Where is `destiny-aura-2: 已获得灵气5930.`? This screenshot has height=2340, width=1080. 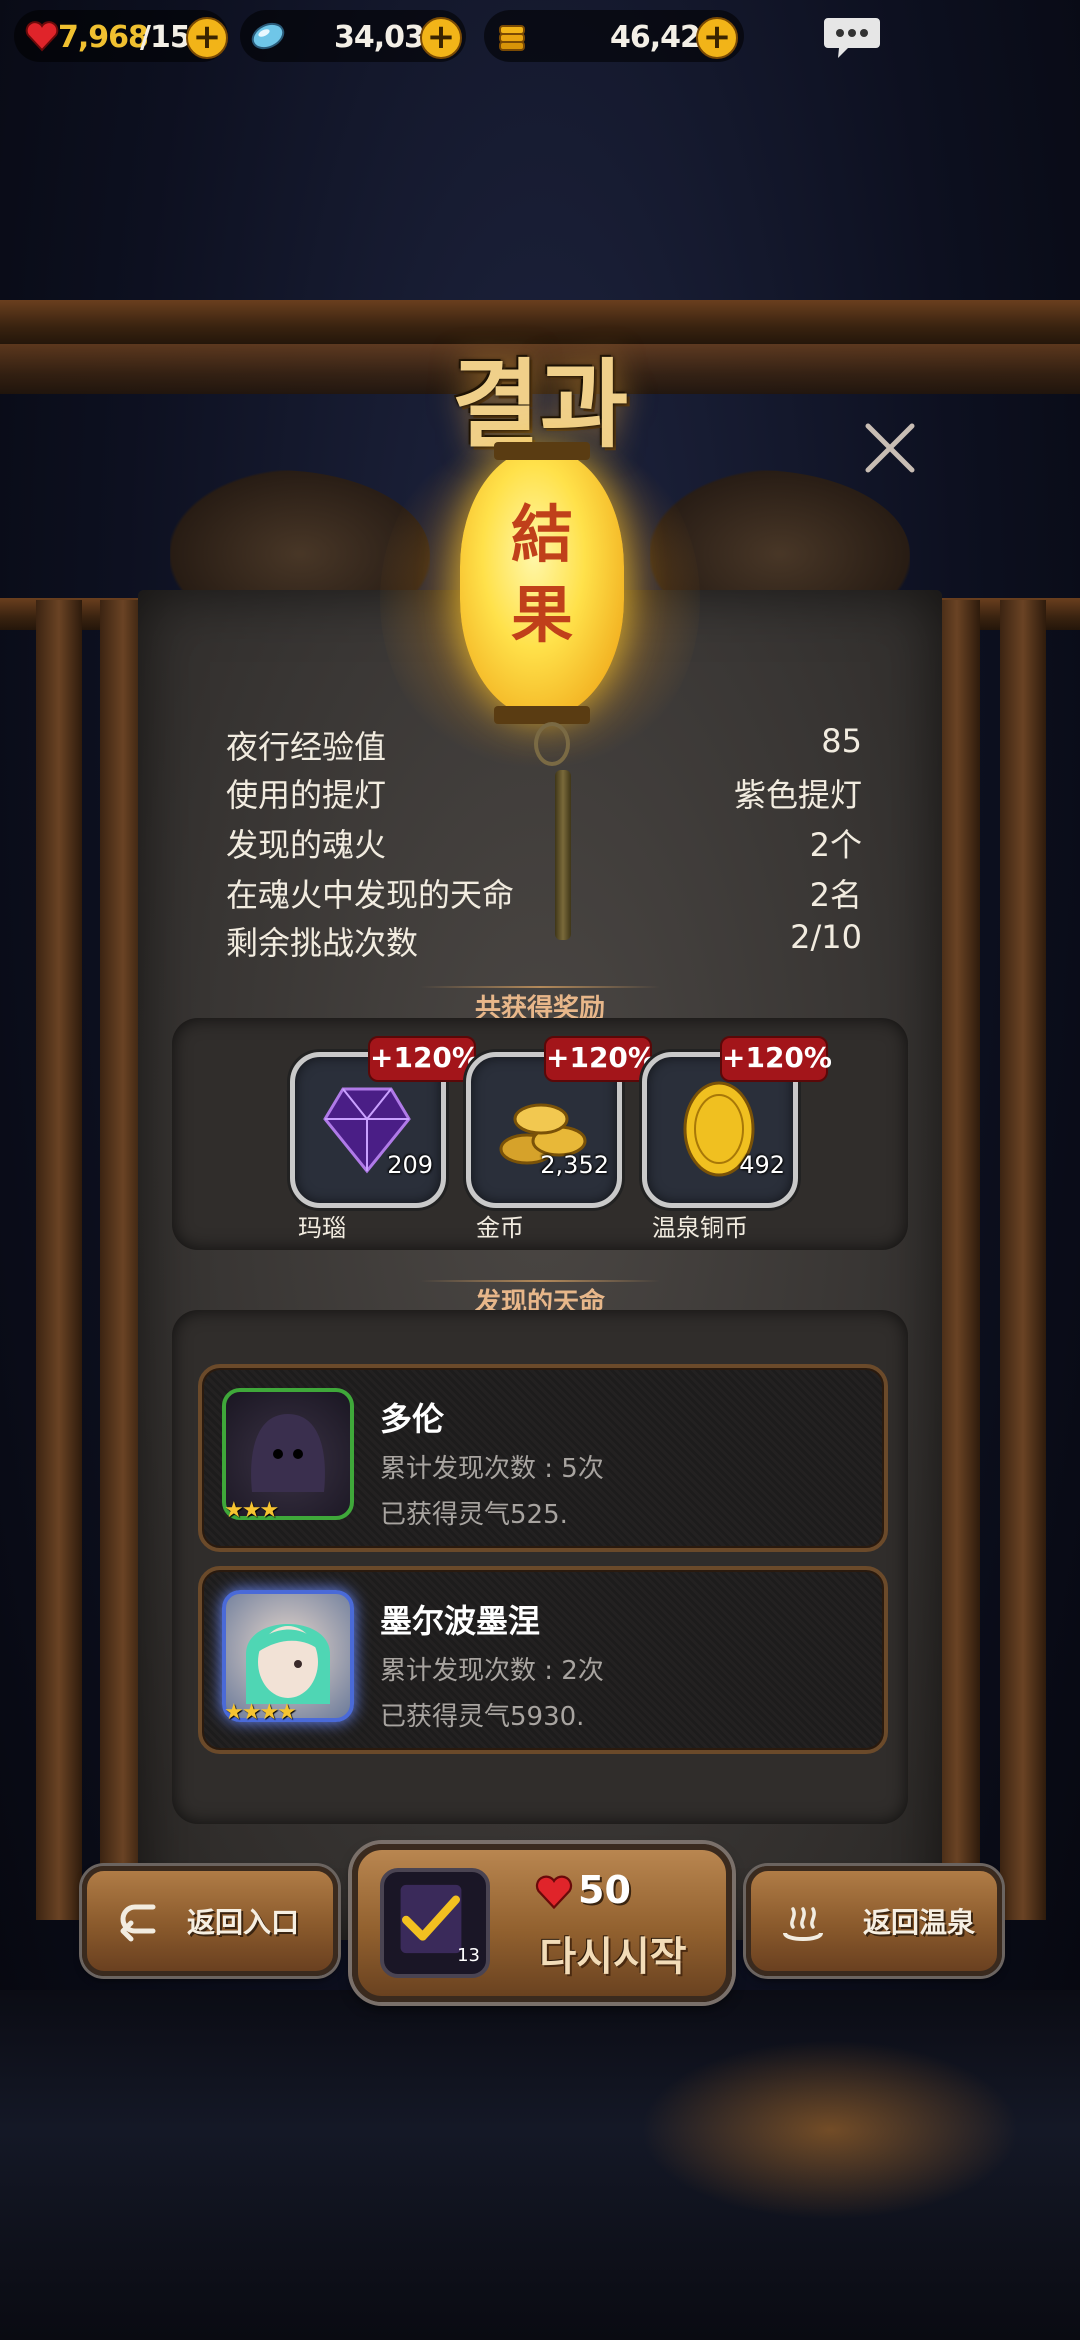
destiny-aura-2: 已获得灵气5930. is located at coordinates (482, 1717).